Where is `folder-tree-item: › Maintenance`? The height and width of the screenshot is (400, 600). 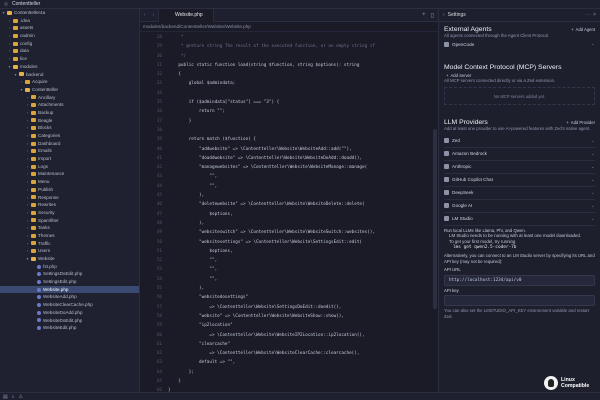 folder-tree-item: › Maintenance is located at coordinates (69, 174).